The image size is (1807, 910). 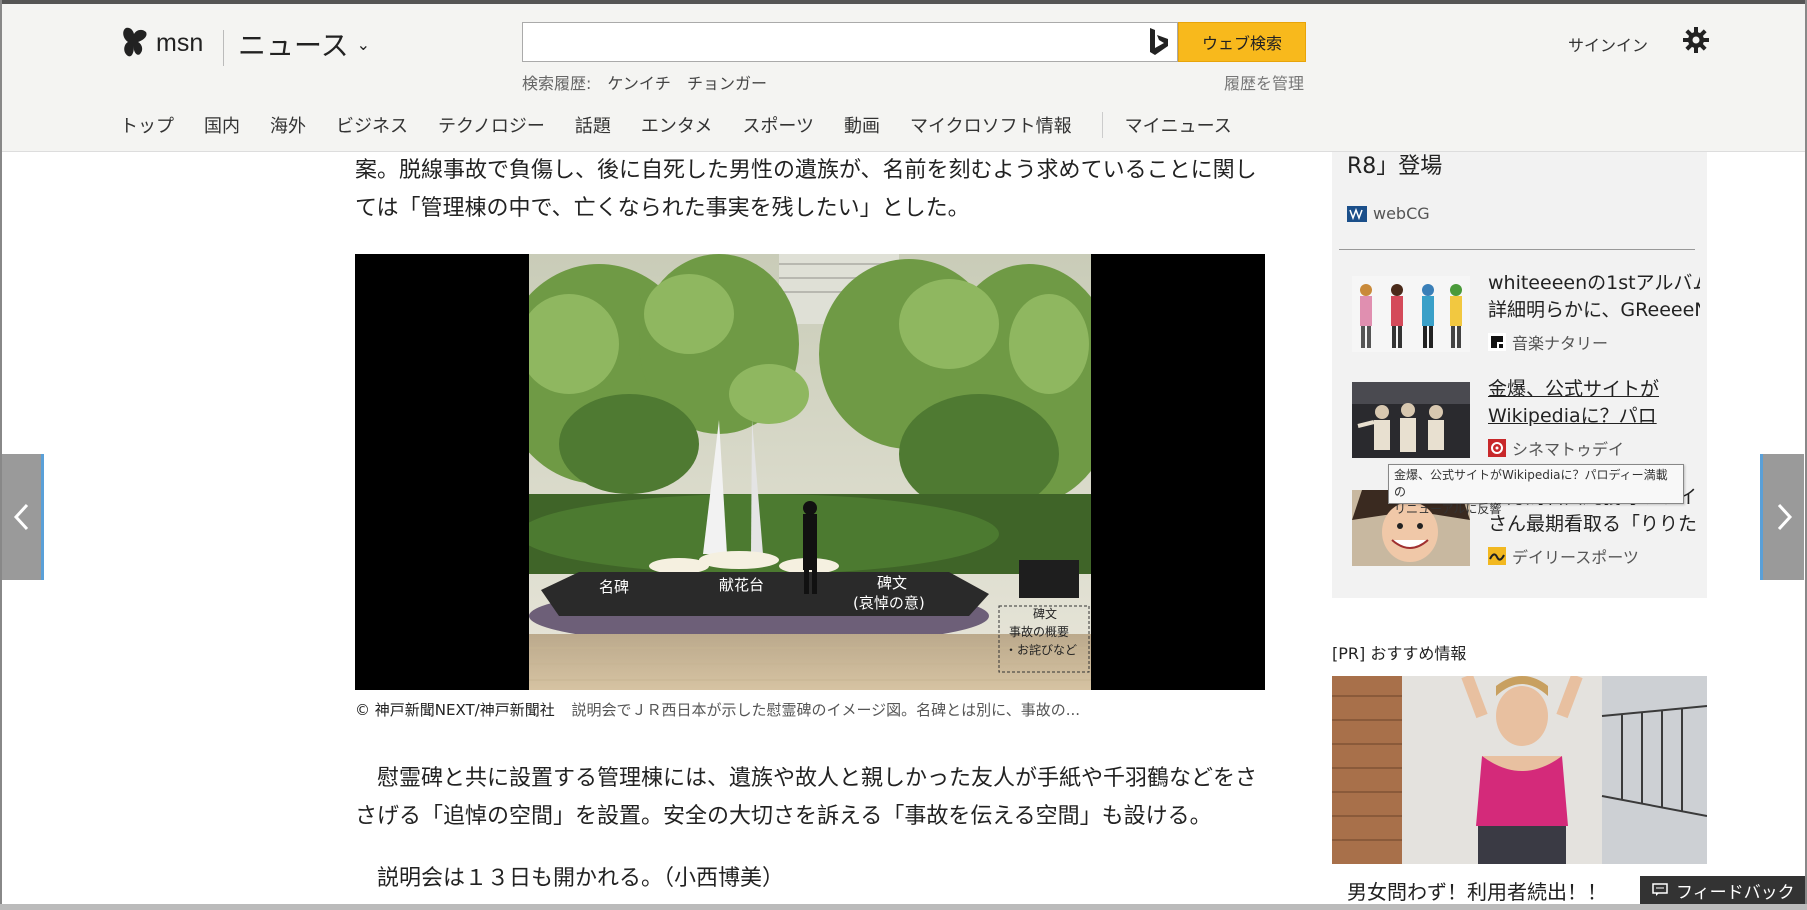 What do you see at coordinates (1357, 213) in the screenshot?
I see `webcg-logo-icon` at bounding box center [1357, 213].